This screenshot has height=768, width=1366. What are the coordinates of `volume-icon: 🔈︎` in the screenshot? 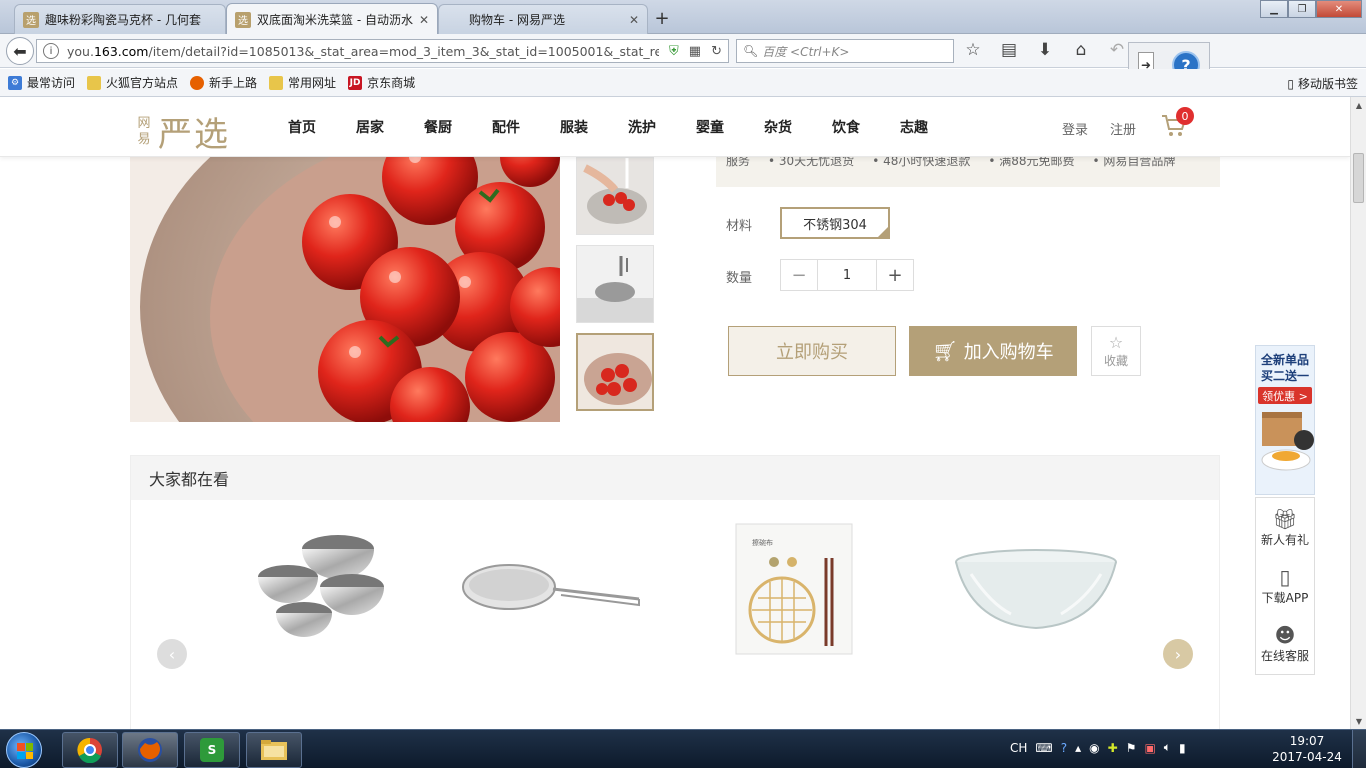 It's located at (1167, 747).